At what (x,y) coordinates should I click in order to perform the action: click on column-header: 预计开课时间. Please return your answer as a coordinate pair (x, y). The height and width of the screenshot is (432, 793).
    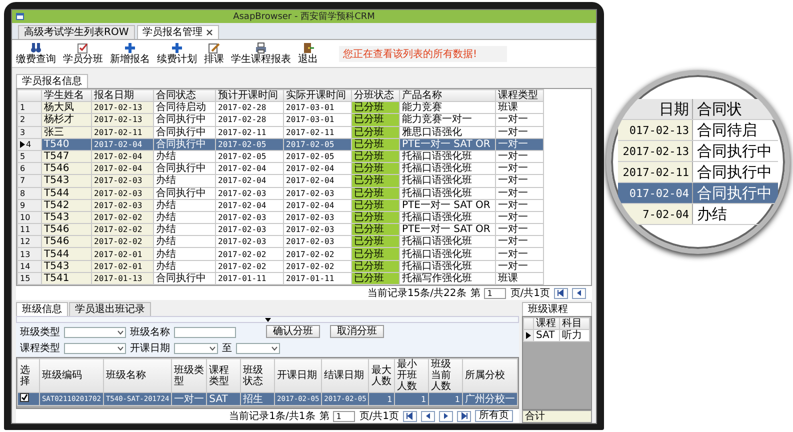
    Looking at the image, I should click on (250, 96).